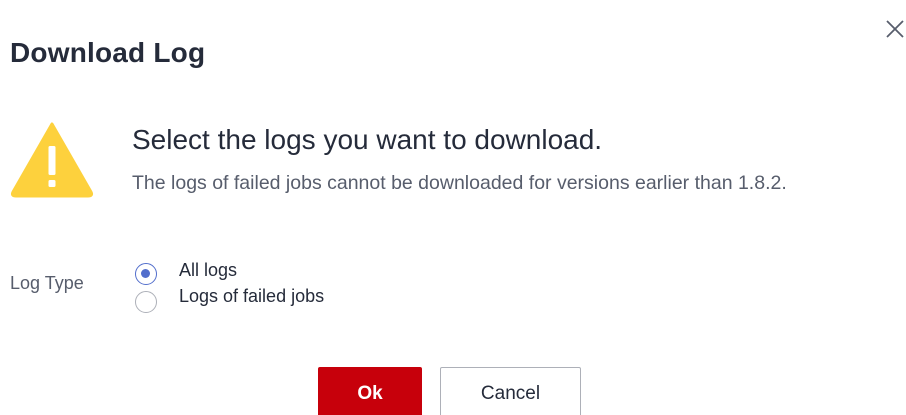 The height and width of the screenshot is (415, 906). What do you see at coordinates (146, 274) in the screenshot?
I see `radio-all-logs` at bounding box center [146, 274].